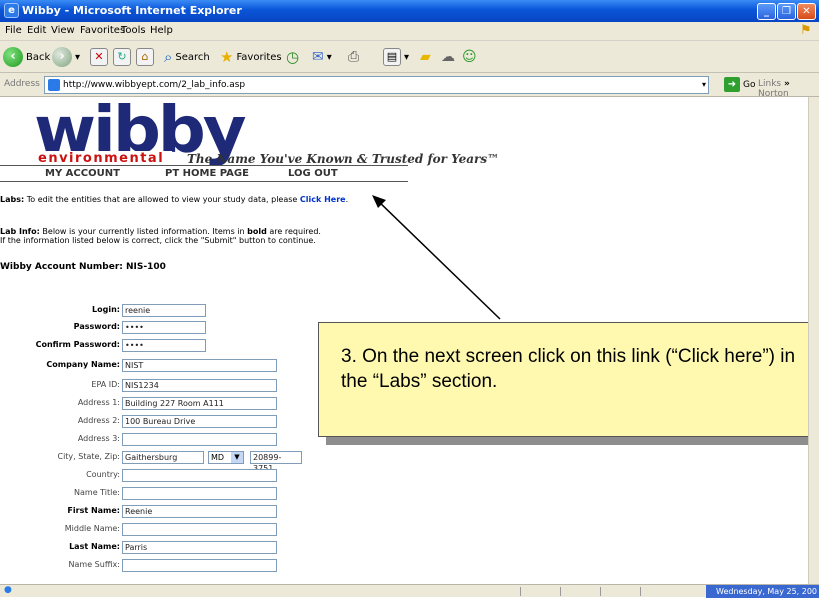 Image resolution: width=819 pixels, height=598 pixels. What do you see at coordinates (13, 30) in the screenshot?
I see `menu-file: File` at bounding box center [13, 30].